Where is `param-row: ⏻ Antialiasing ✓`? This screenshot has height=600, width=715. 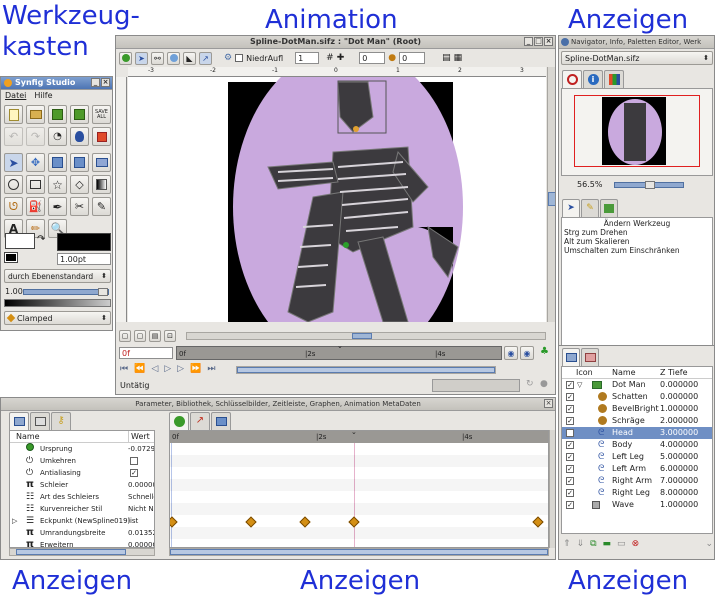
param-row: ⏻ Antialiasing ✓ is located at coordinates (82, 473).